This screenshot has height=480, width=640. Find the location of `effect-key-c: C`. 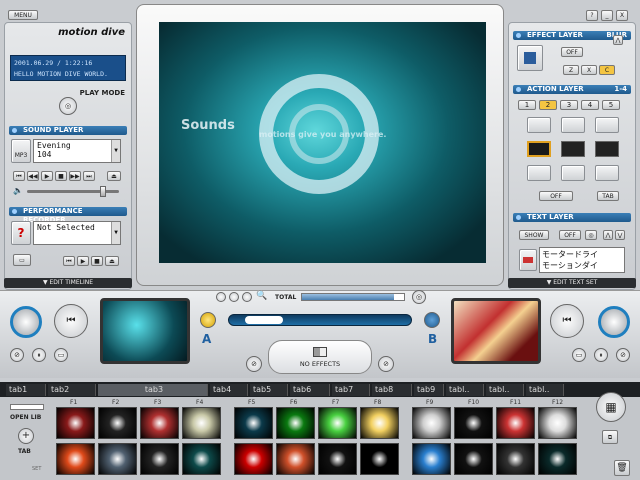

effect-key-c: C is located at coordinates (607, 70).